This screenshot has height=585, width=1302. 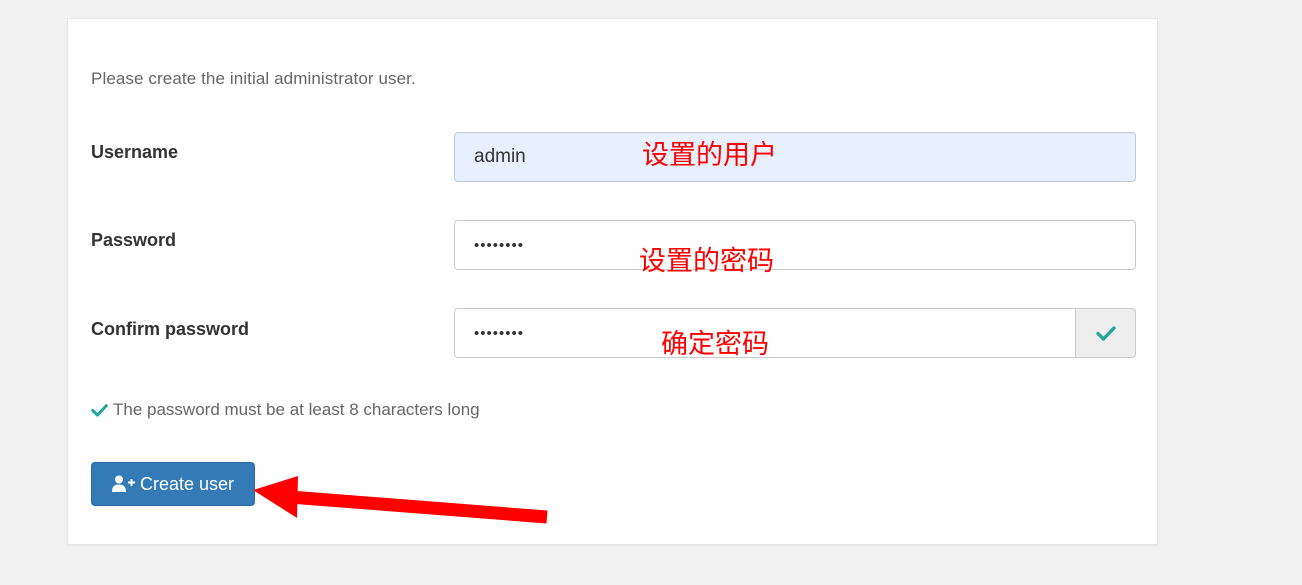 I want to click on password-value: ••••••••, so click(x=499, y=245).